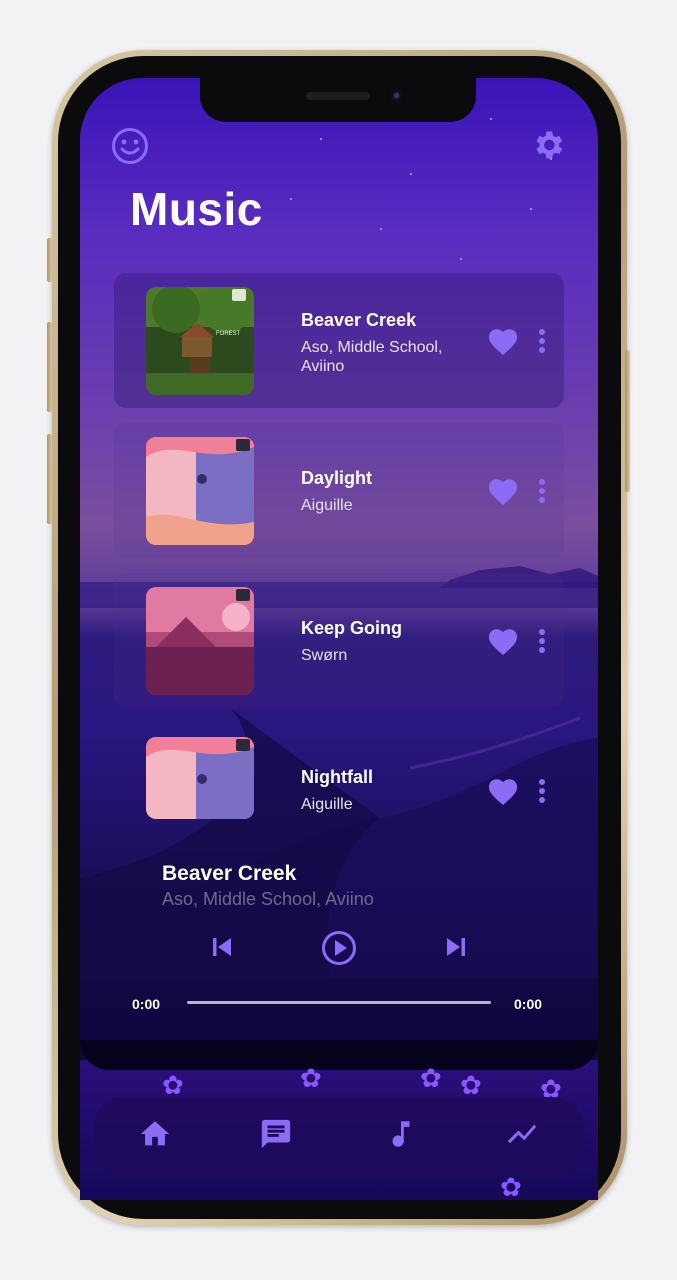 Image resolution: width=677 pixels, height=1280 pixels. Describe the element at coordinates (339, 640) in the screenshot. I see `song-card: Keep Going Swørn` at that location.